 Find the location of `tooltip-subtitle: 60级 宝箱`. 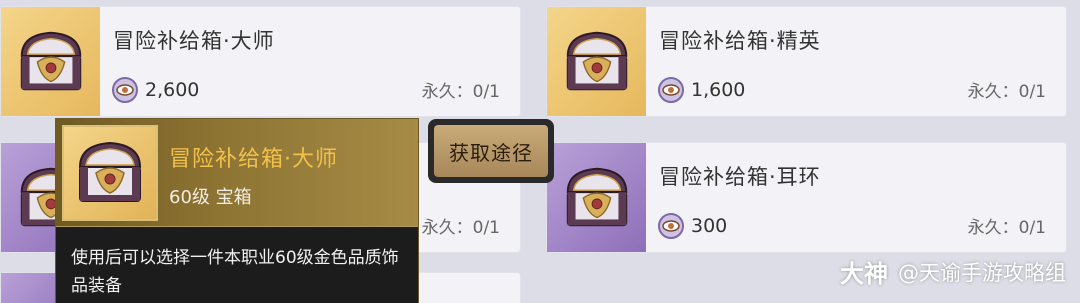

tooltip-subtitle: 60级 宝箱 is located at coordinates (210, 197).